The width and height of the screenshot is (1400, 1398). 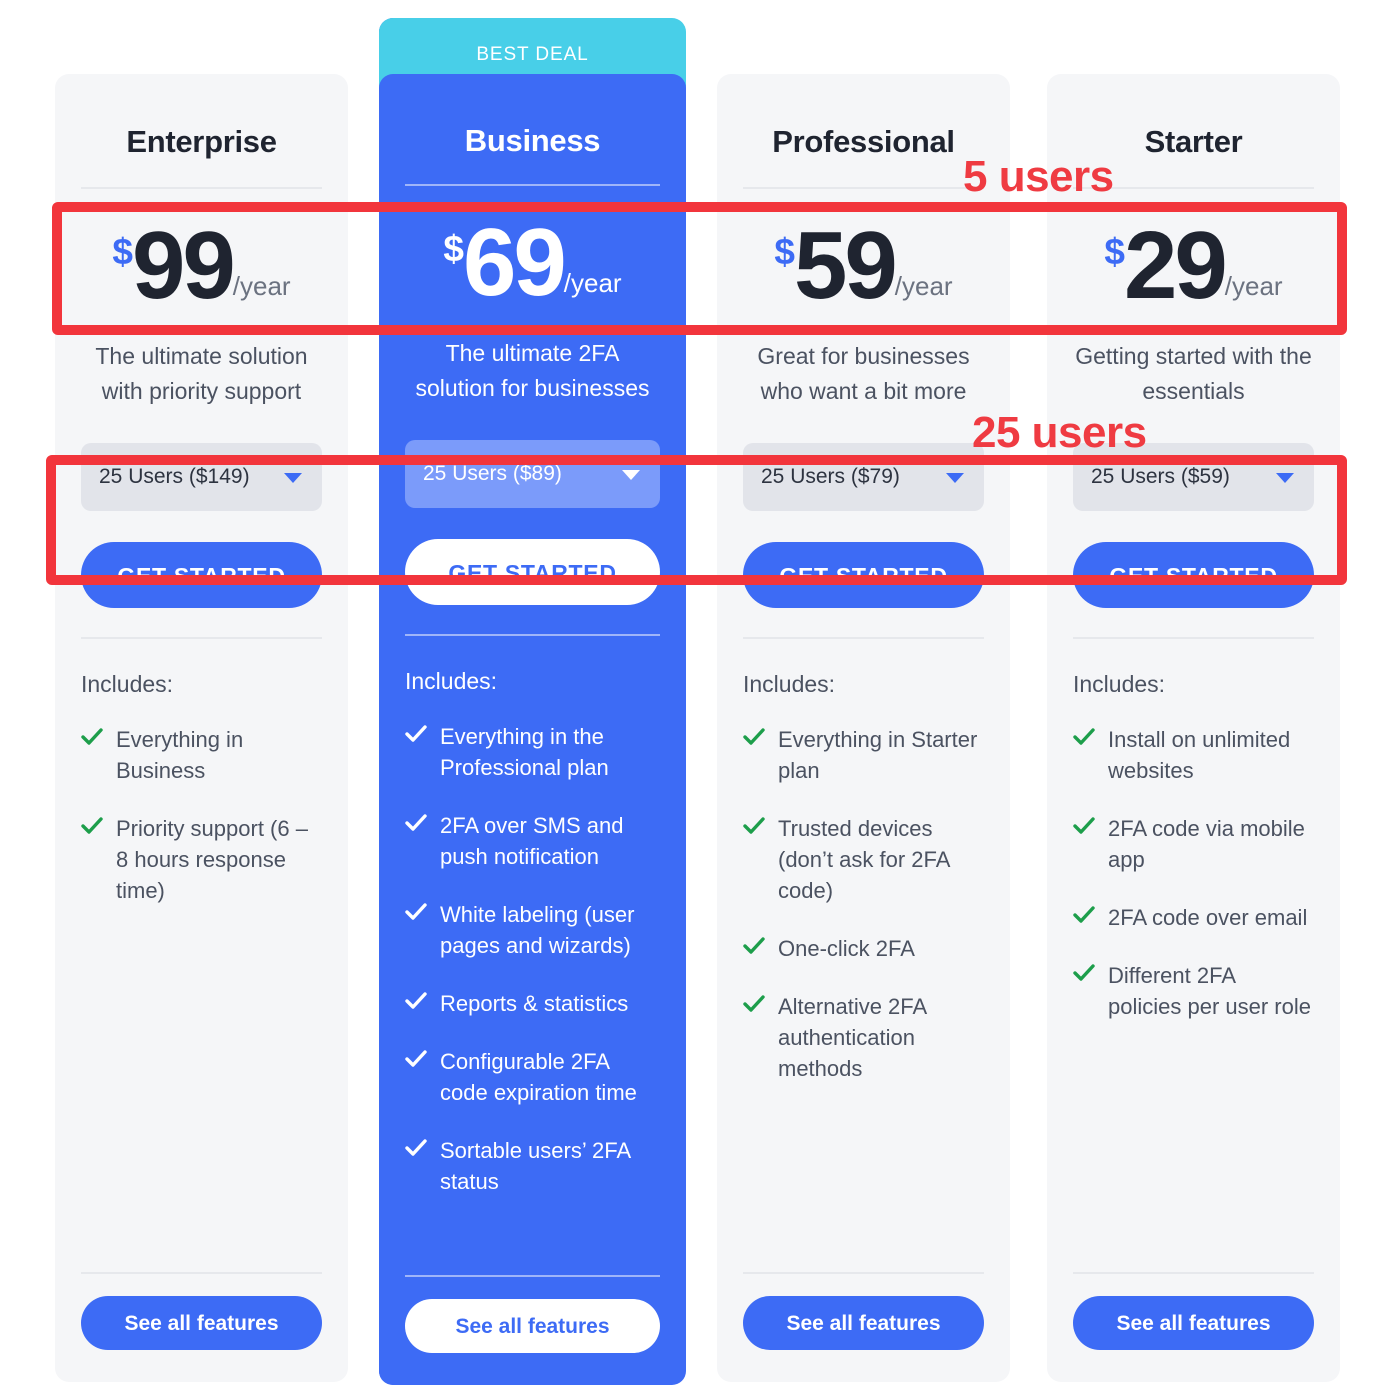 I want to click on feature-item: Everything in Starter plan, so click(x=863, y=755).